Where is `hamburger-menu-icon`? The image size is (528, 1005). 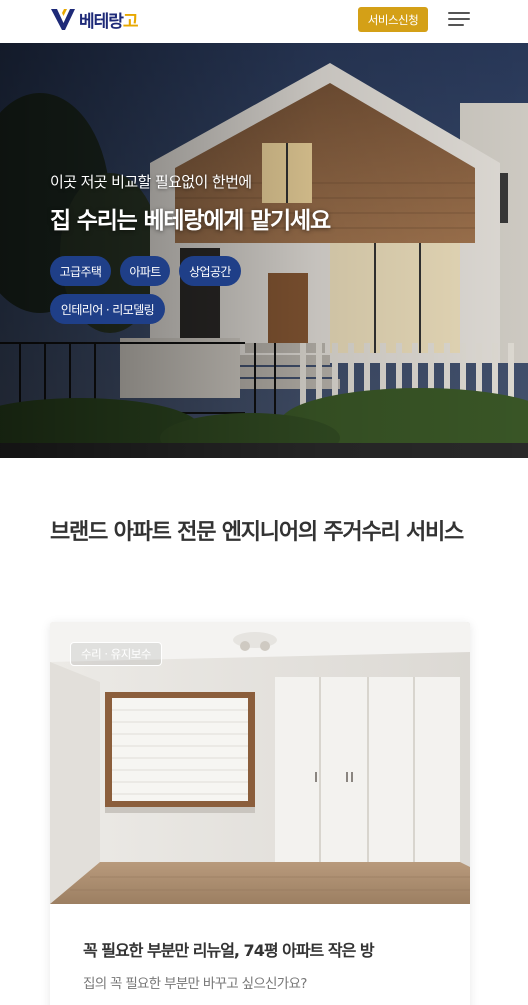 hamburger-menu-icon is located at coordinates (459, 19).